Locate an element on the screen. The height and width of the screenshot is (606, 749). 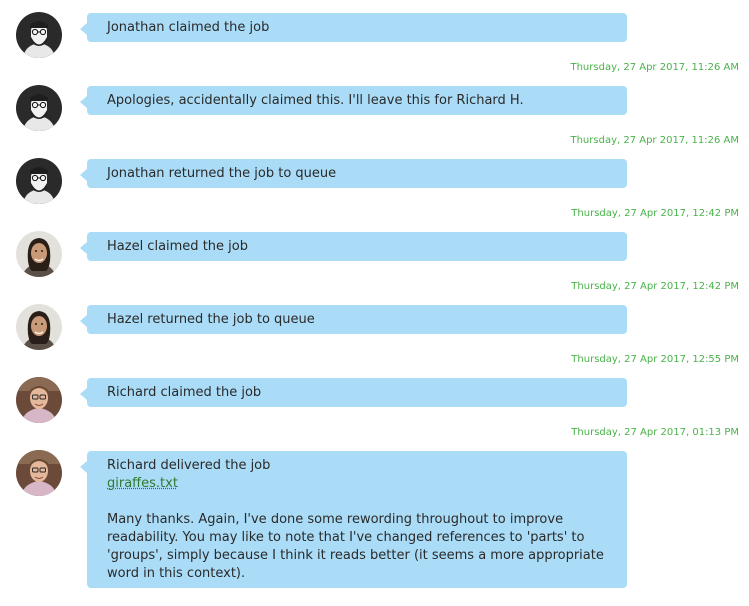
message-bubble: Richard claimed the job is located at coordinates (353, 392).